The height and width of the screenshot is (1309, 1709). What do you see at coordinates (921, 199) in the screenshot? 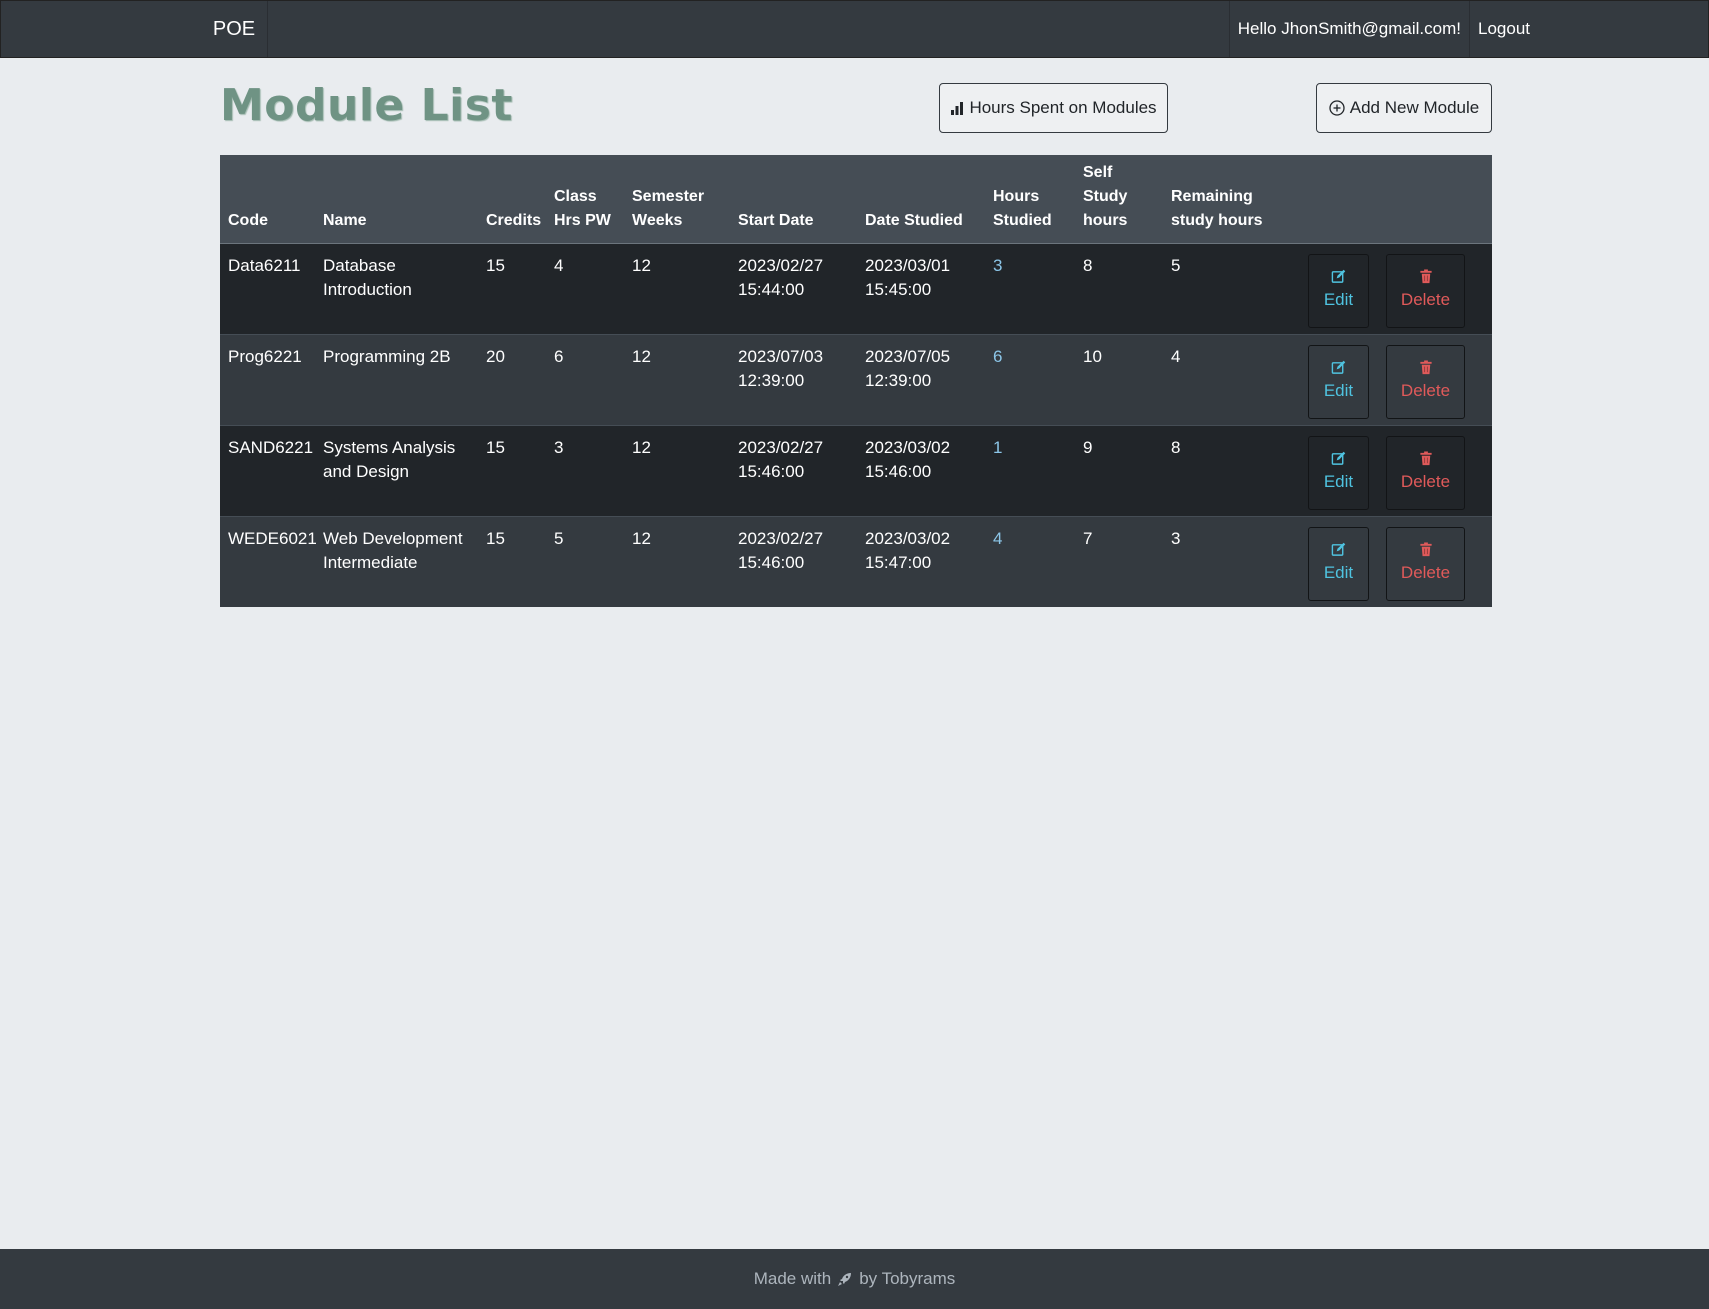
I see `header-date-studied: Date Studied` at bounding box center [921, 199].